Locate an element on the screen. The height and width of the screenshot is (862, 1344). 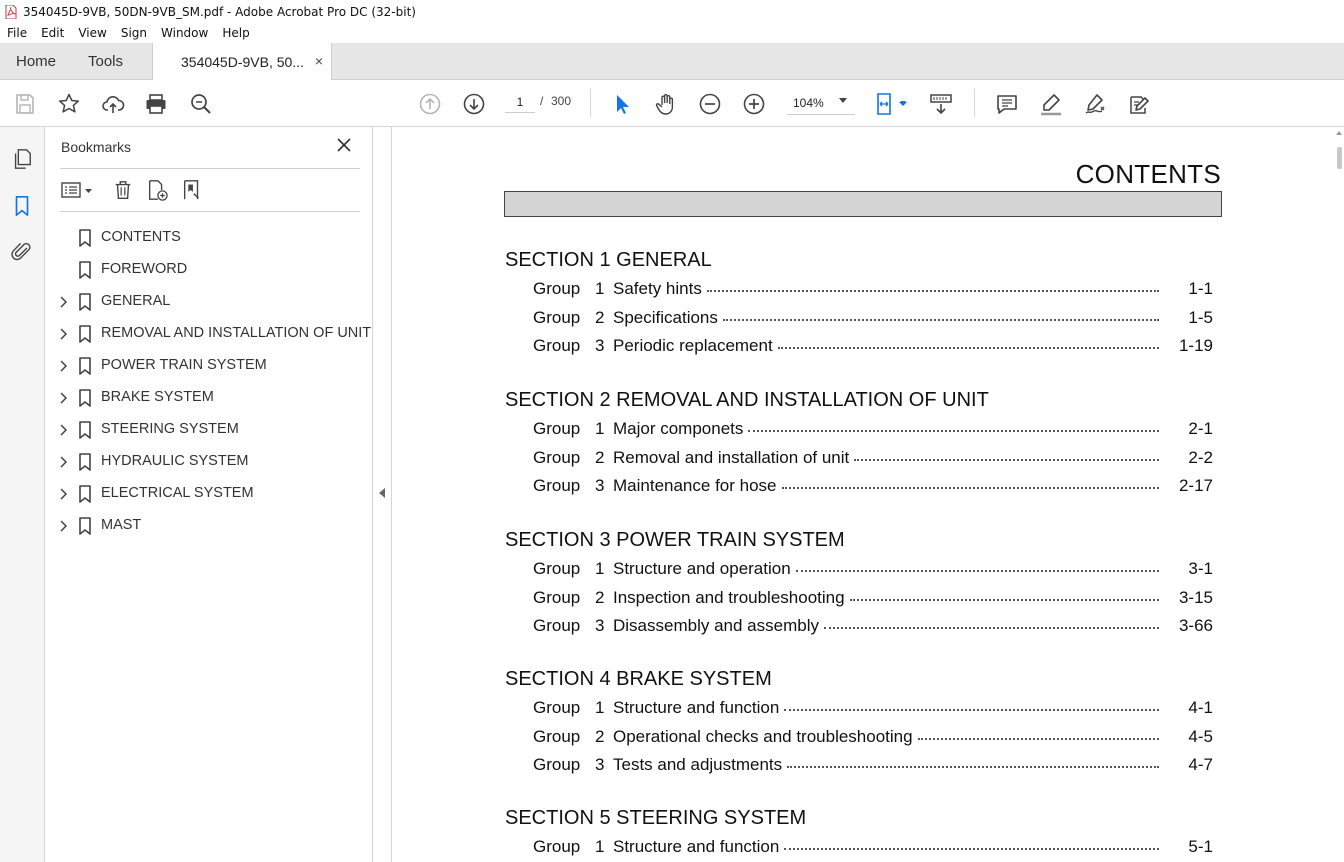
toc-title-leader: Tests and adjustments is located at coordinates (891, 765).